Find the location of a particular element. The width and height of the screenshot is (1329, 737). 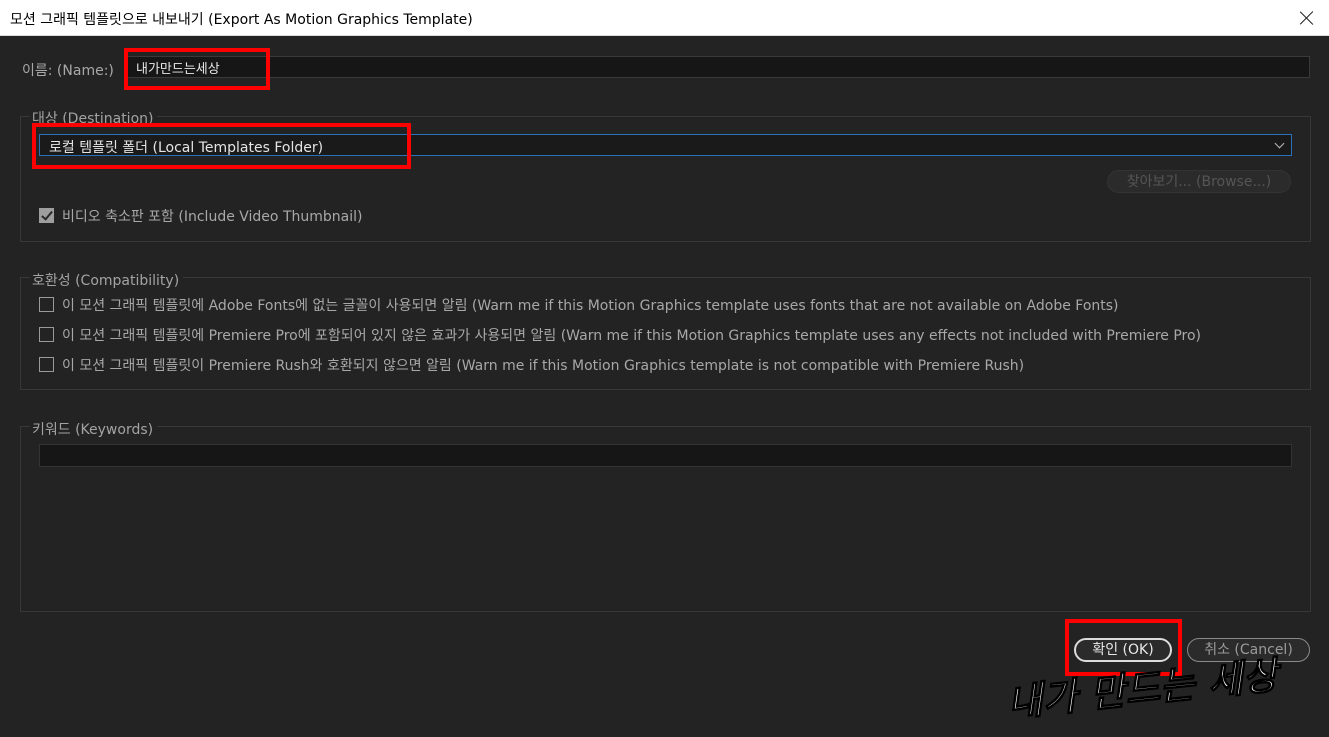

chevron-down-icon is located at coordinates (1279, 143).